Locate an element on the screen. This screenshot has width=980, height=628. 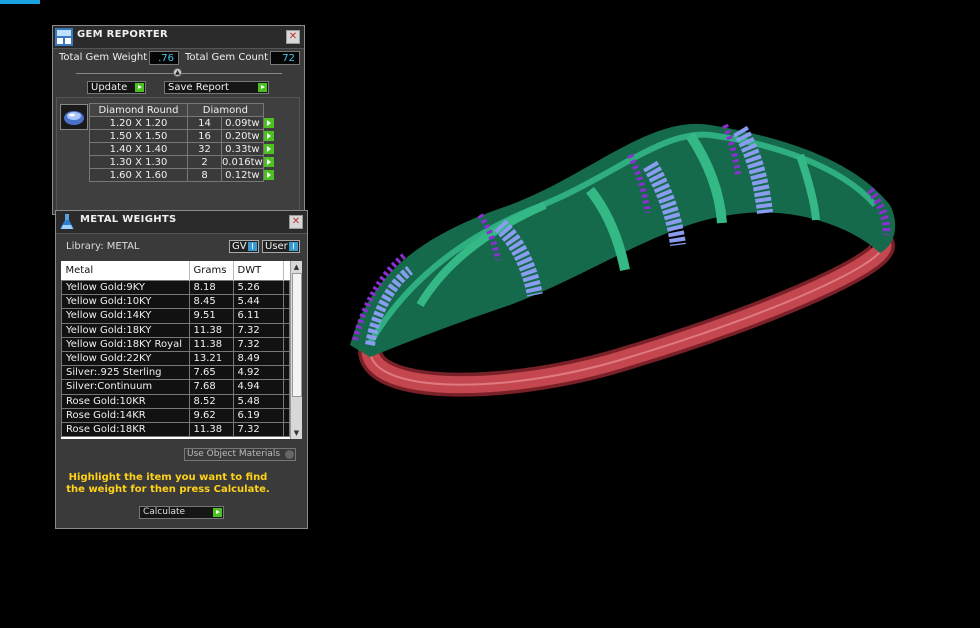
table-row: 1.40 X 1.40 32 0.33tw is located at coordinates (182, 149).